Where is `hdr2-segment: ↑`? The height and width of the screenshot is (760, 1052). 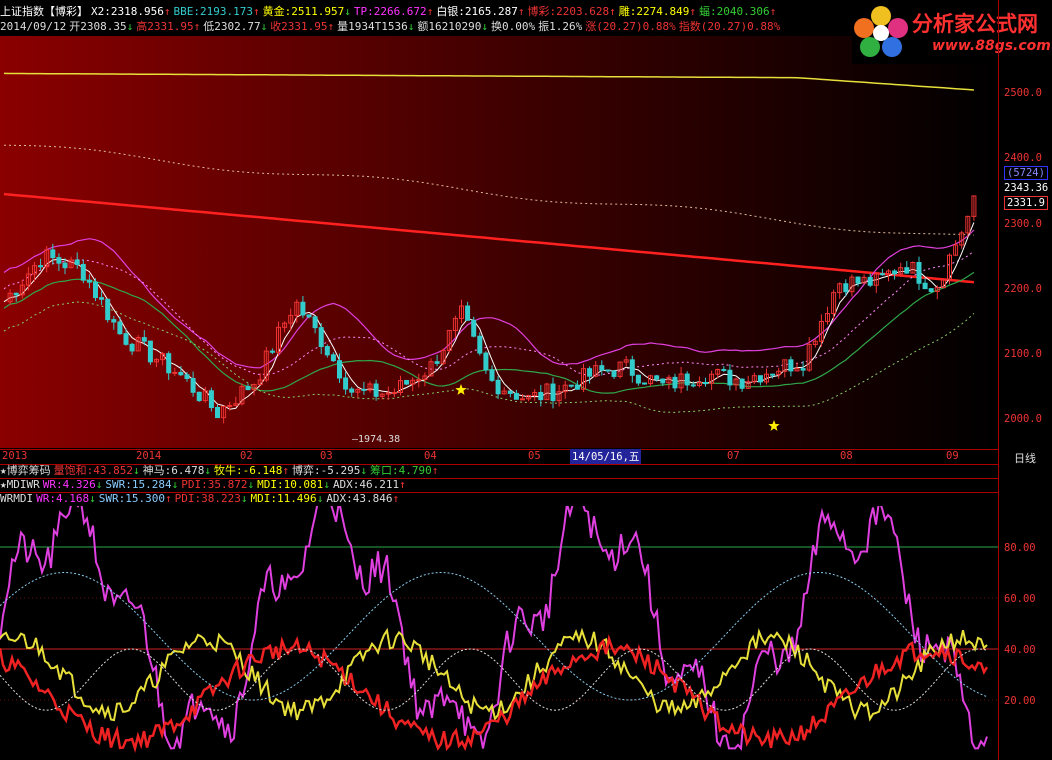
hdr2-segment: ↑ is located at coordinates (331, 26).